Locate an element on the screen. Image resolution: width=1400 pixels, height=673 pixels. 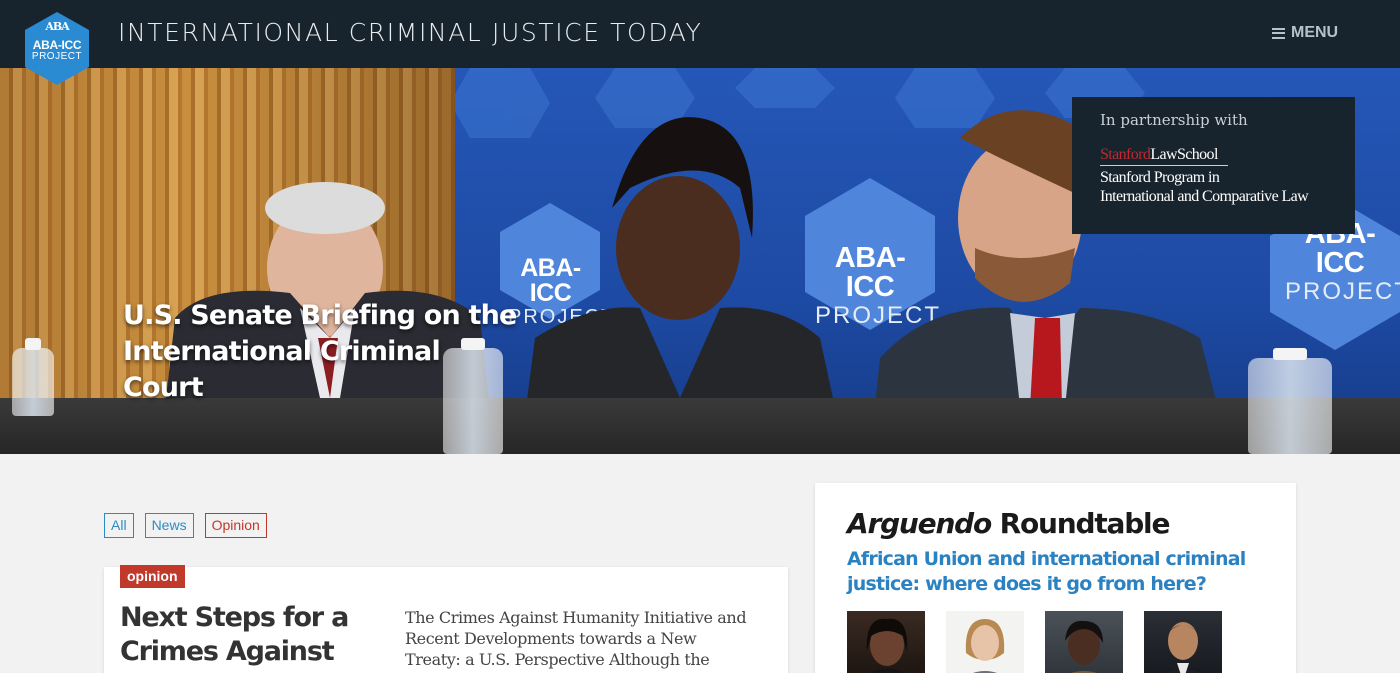
aba-icc-logo: ABA ABA-ICC PROJECT is located at coordinates (57, 48).